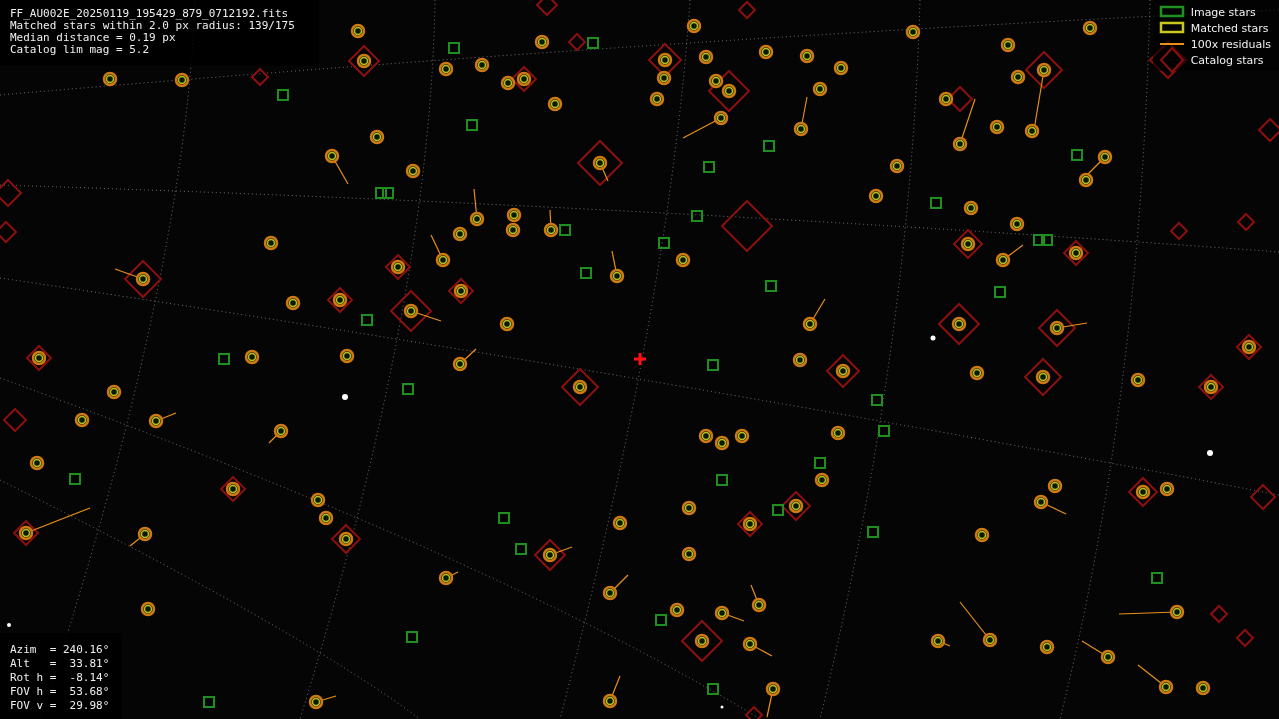  Describe the element at coordinates (1229, 28) in the screenshot. I see `legend-label: Matched stars` at that location.